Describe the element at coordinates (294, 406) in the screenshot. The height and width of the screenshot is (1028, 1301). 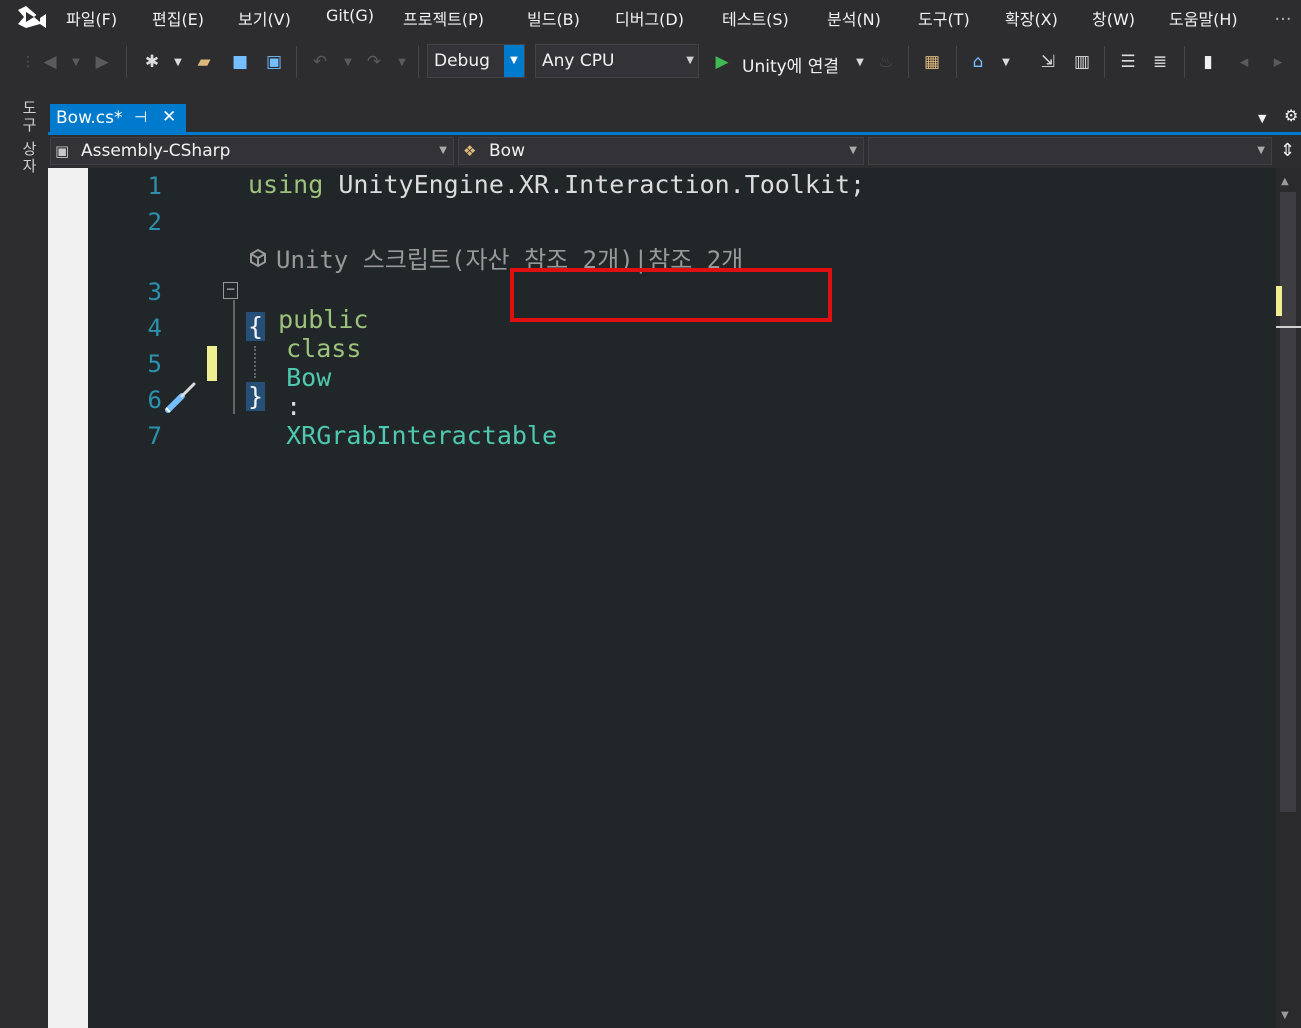
I see `colon-token: :` at that location.